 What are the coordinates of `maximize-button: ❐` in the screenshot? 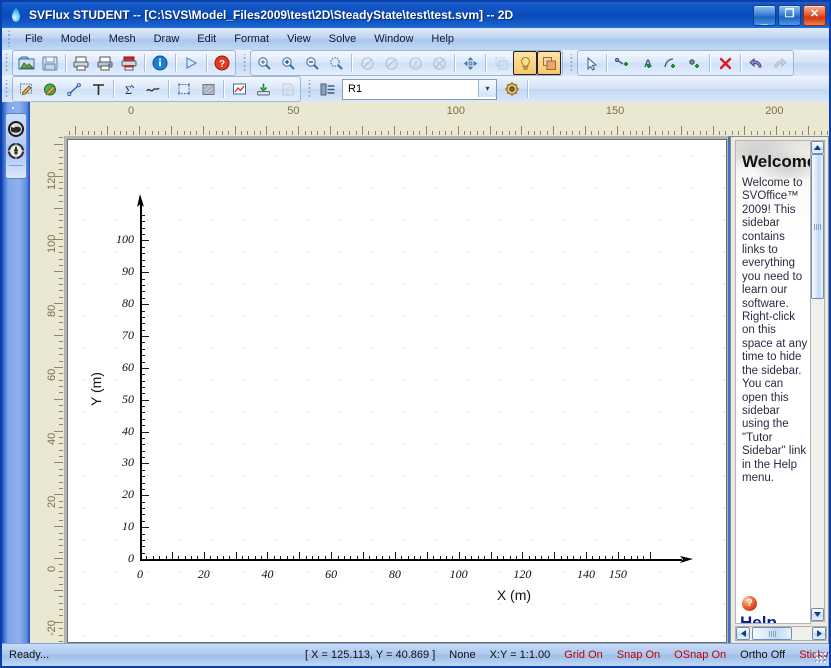 It's located at (789, 15).